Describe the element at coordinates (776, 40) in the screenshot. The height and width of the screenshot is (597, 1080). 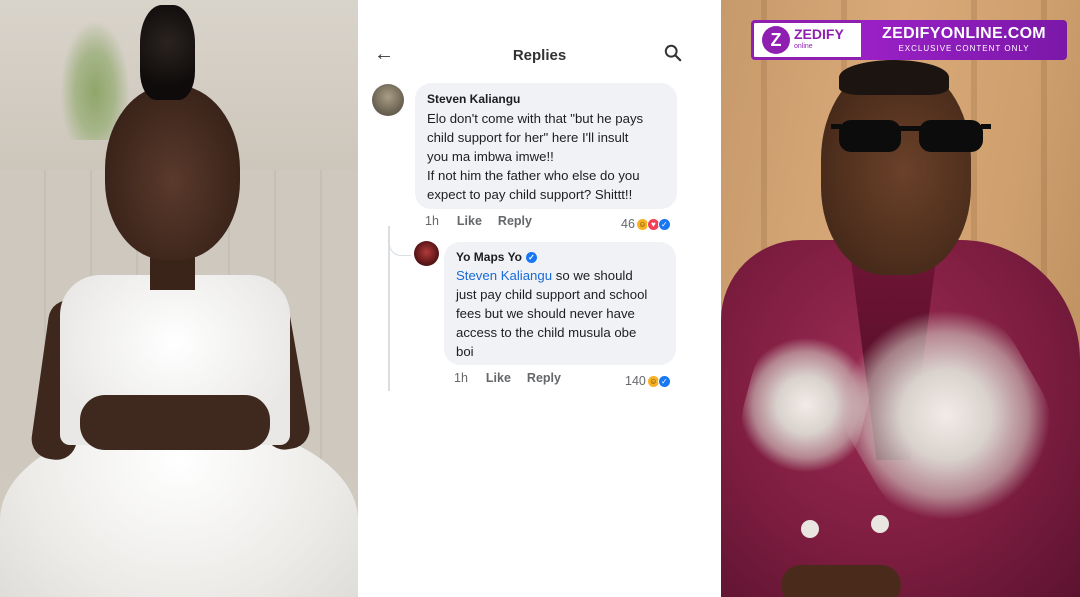
I see `logo-letter: Z` at that location.